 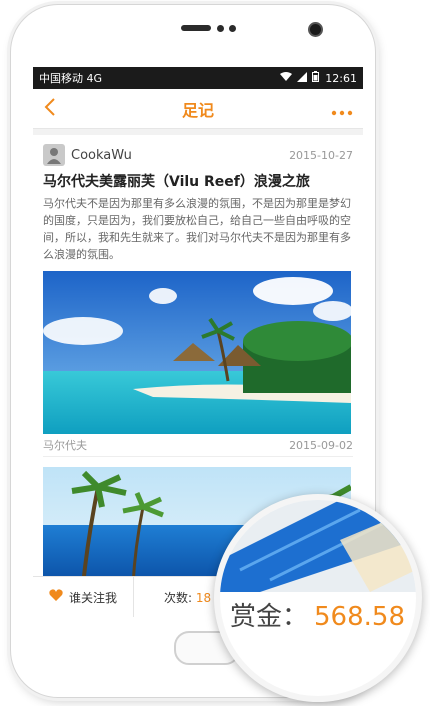 I want to click on photo-caption: 马尔代夫 2015-09-02, so click(x=198, y=445).